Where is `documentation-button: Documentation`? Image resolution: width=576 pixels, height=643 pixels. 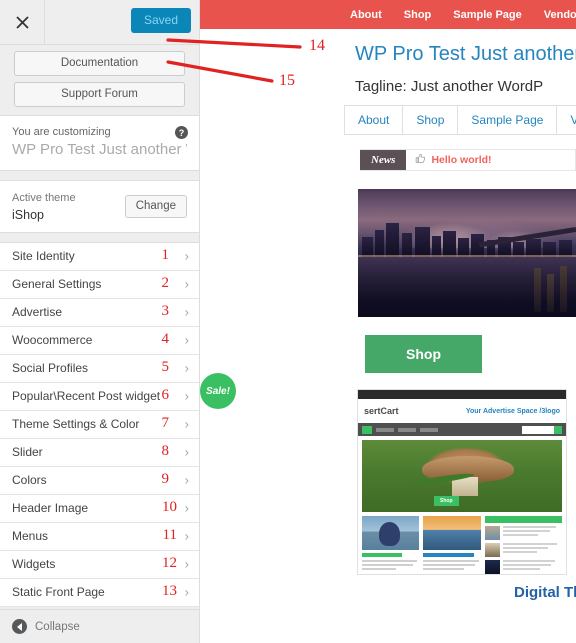 documentation-button: Documentation is located at coordinates (99, 63).